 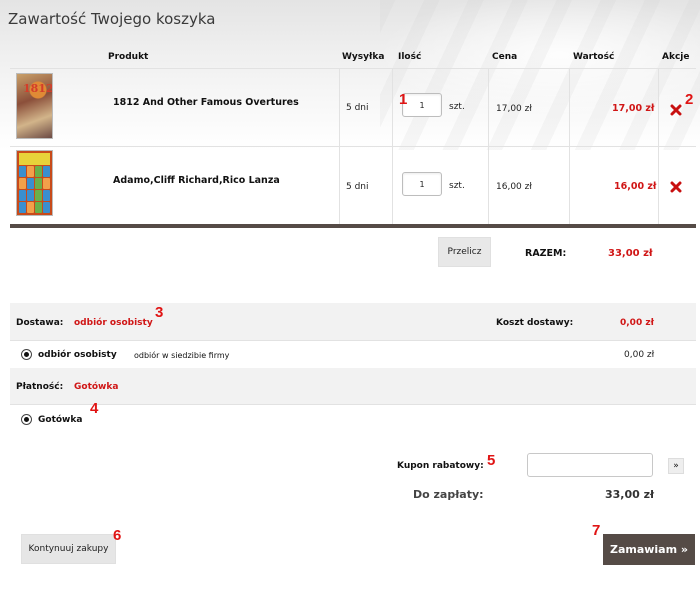 I want to click on amount-due-label: Do zapłaty:, so click(x=448, y=494).